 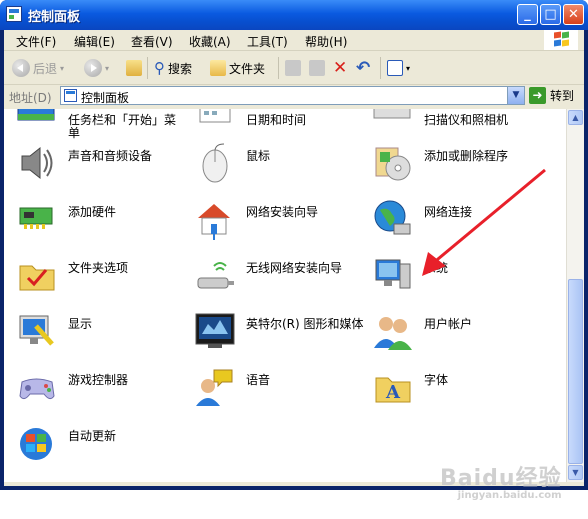 I want to click on control-panel-item-label: 无线网络安装向导, so click(x=294, y=268).